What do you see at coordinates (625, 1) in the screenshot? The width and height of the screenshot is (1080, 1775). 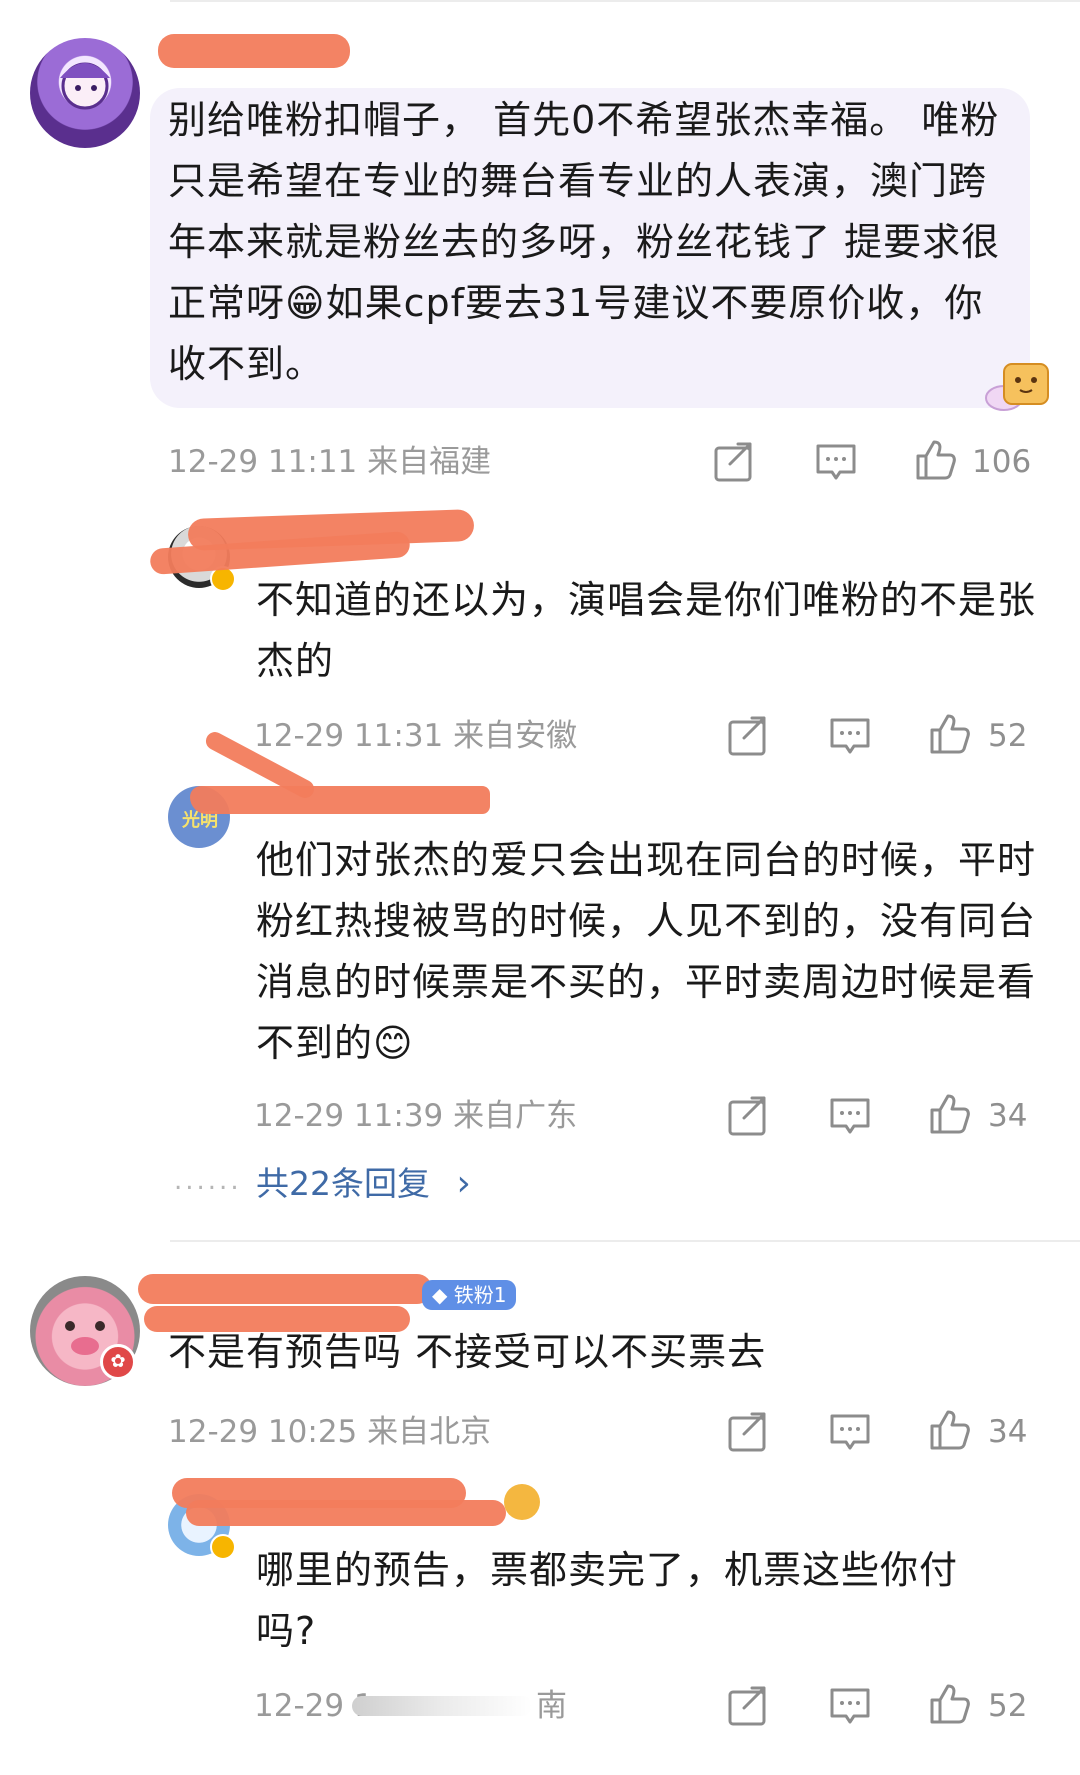 I see `top-divider` at bounding box center [625, 1].